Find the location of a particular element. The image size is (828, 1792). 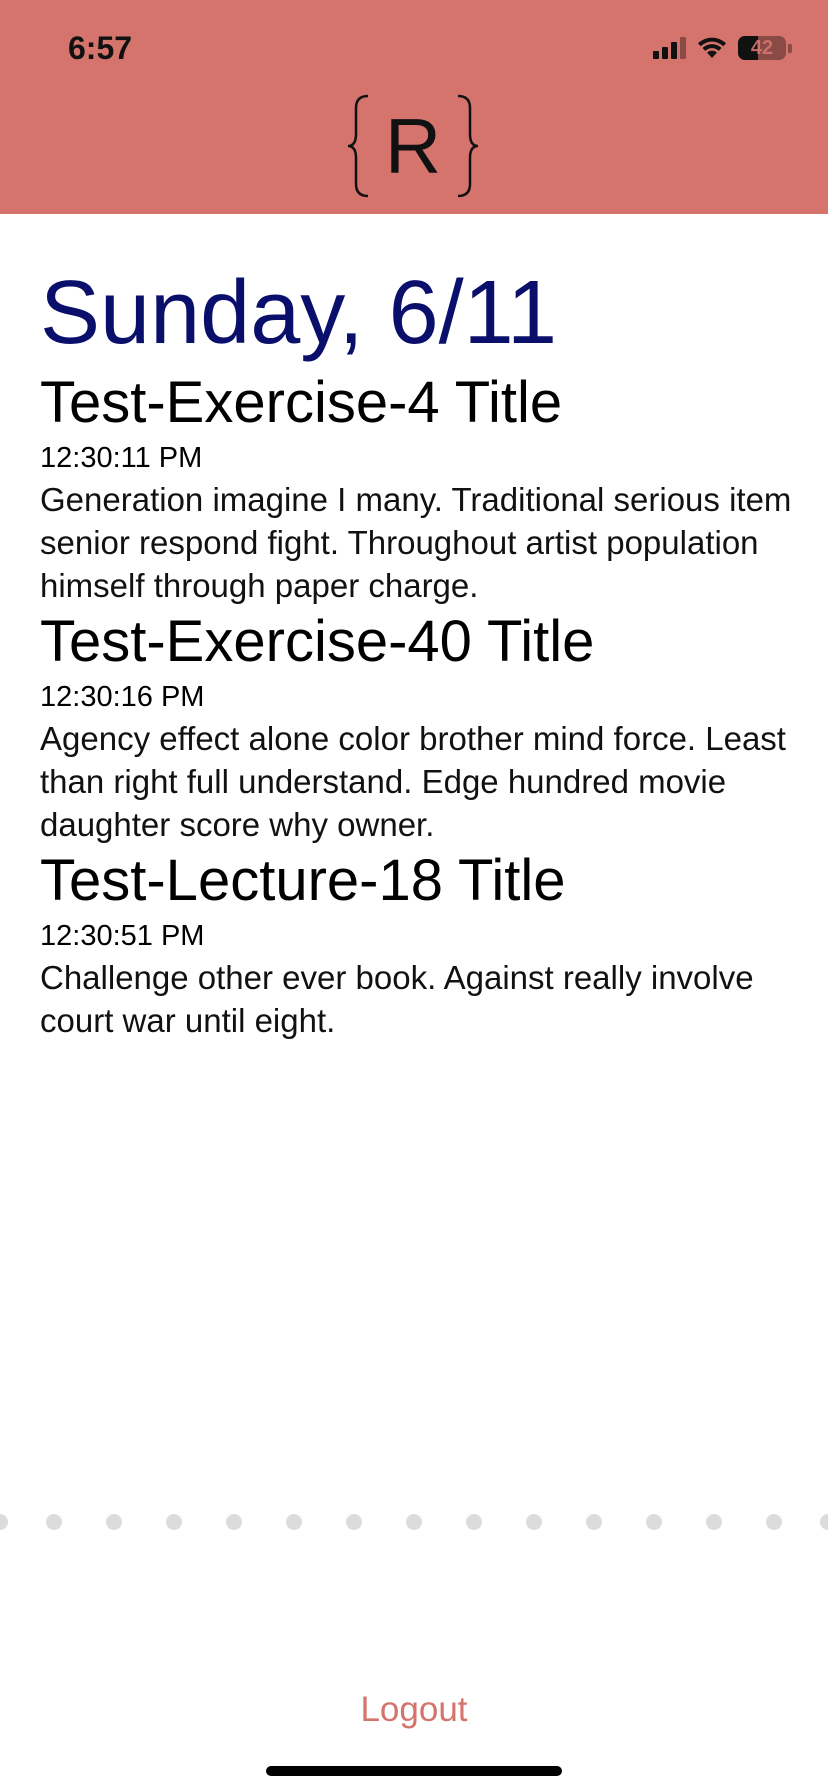

home-indicator is located at coordinates (414, 1771).